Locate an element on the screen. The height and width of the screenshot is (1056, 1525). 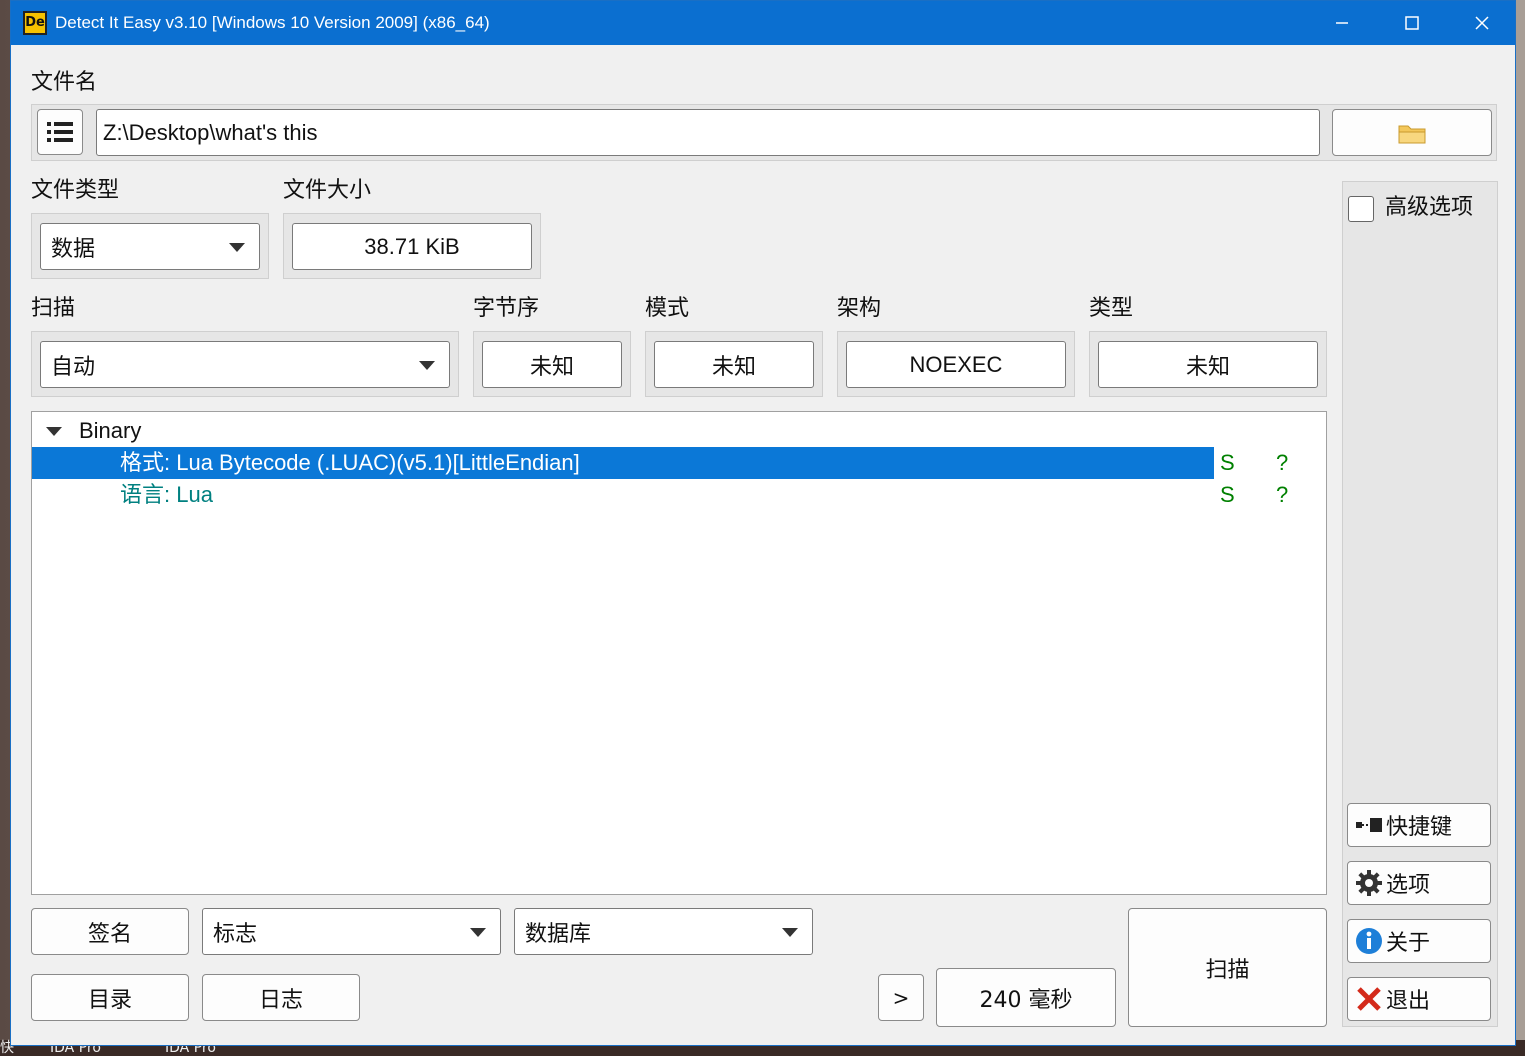
list-icon is located at coordinates (60, 132).